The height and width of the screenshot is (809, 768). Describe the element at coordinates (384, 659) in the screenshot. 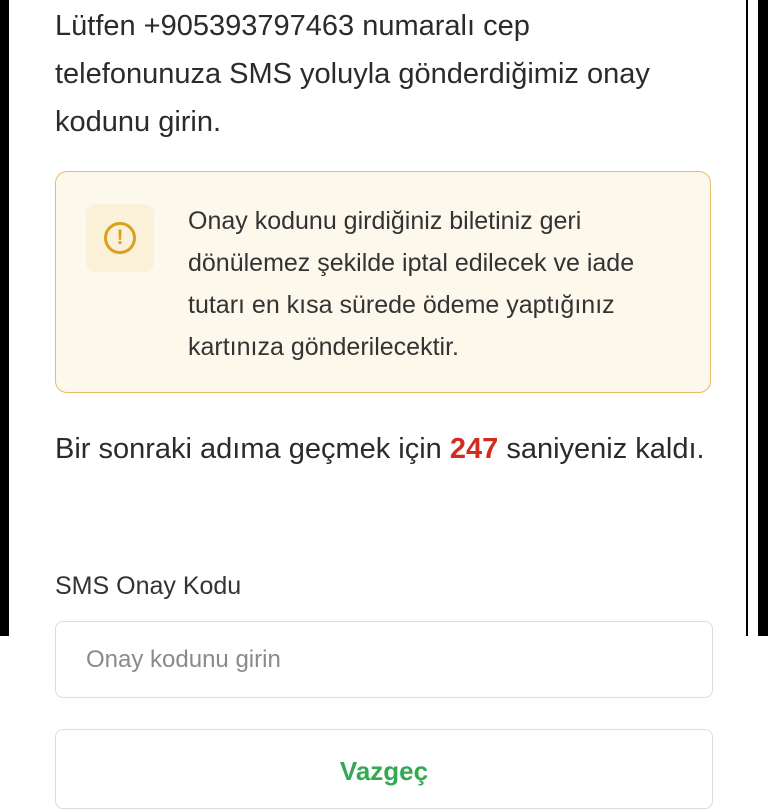

I see `sms-code-input` at that location.